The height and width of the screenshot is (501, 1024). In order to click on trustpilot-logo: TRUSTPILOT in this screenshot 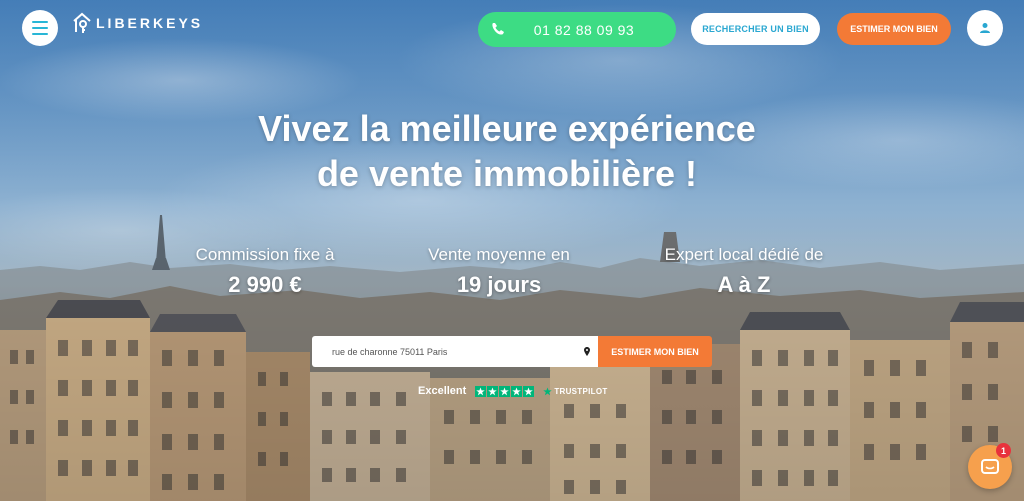, I will do `click(575, 391)`.